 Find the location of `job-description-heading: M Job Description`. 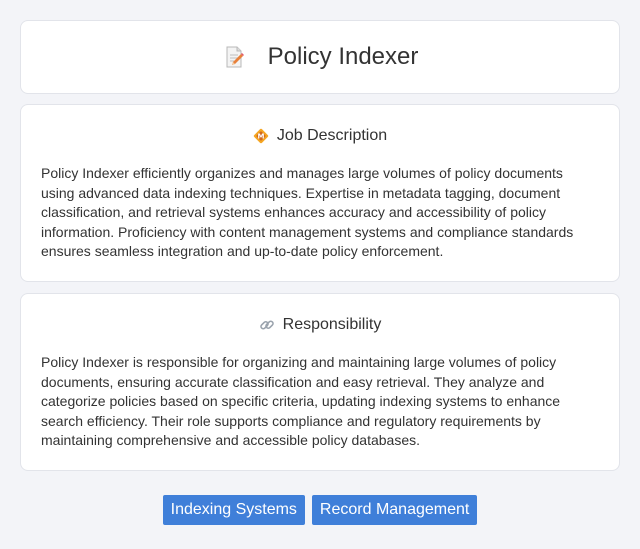

job-description-heading: M Job Description is located at coordinates (320, 136).